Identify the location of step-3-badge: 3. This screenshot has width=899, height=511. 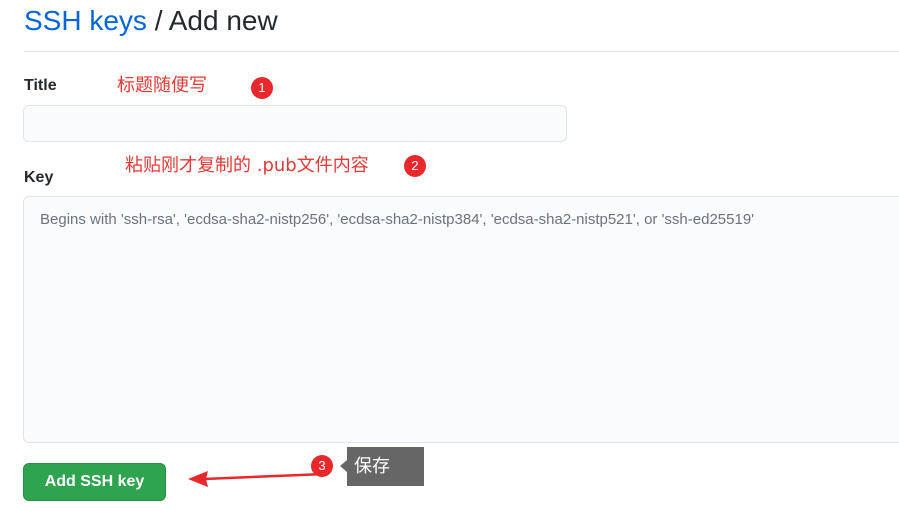
(322, 466).